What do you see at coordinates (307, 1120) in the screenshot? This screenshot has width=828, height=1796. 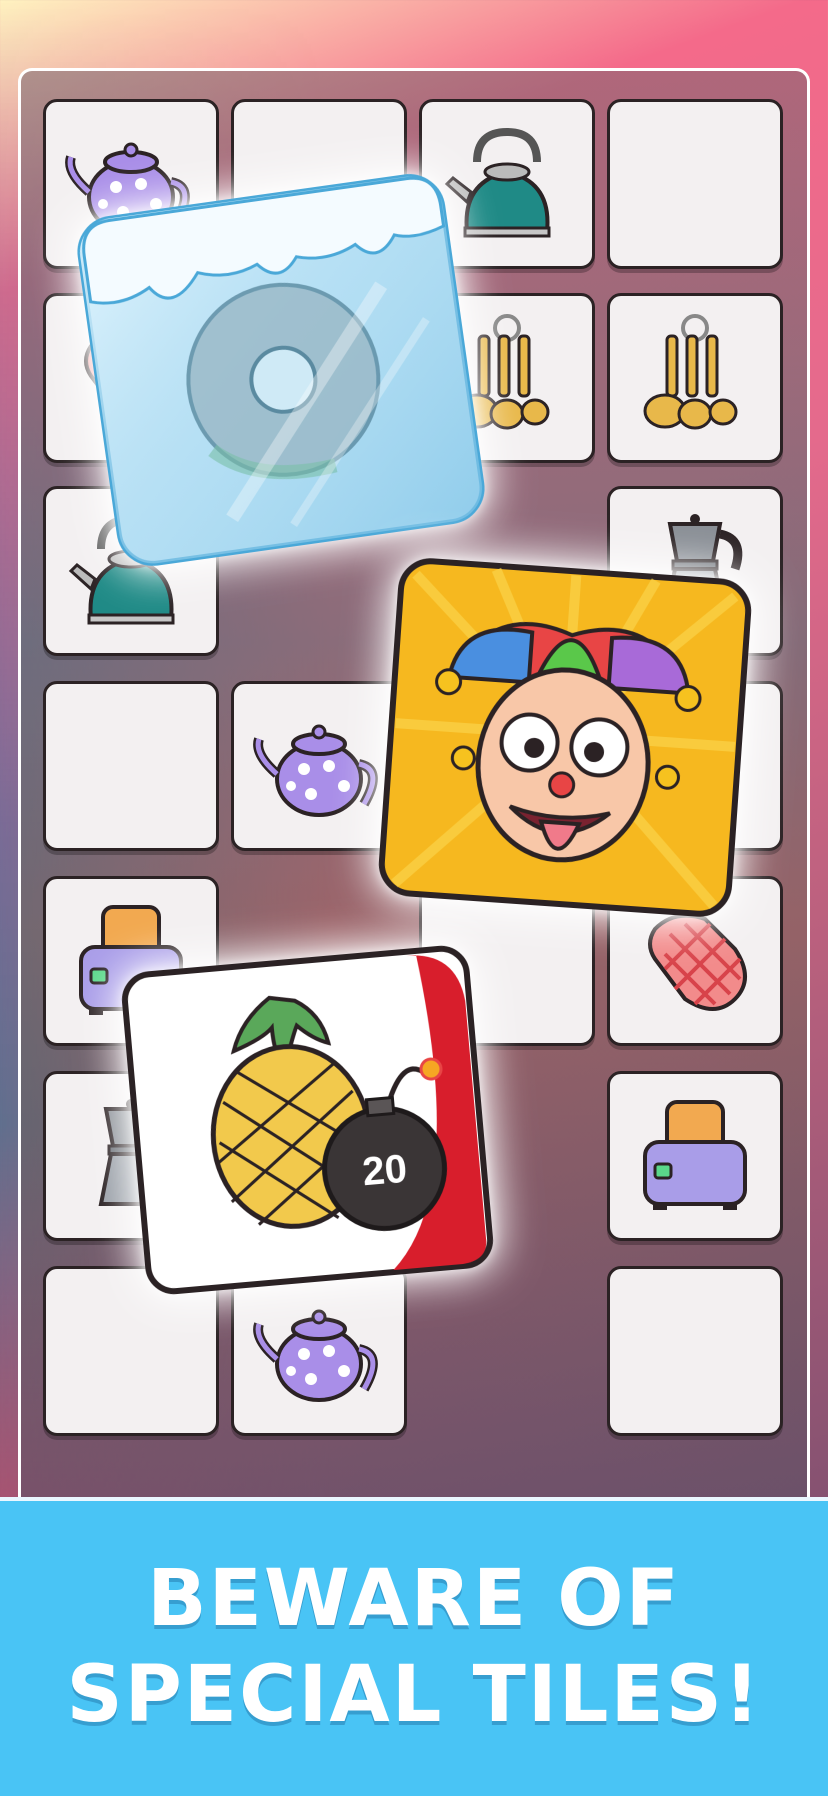 I see `bomb-special-tile: 20` at bounding box center [307, 1120].